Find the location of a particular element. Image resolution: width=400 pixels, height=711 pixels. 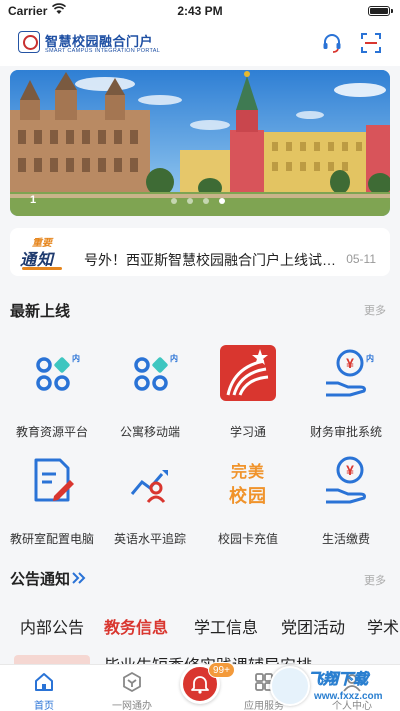

app-label: 英语水平追踪 is located at coordinates (149, 539).